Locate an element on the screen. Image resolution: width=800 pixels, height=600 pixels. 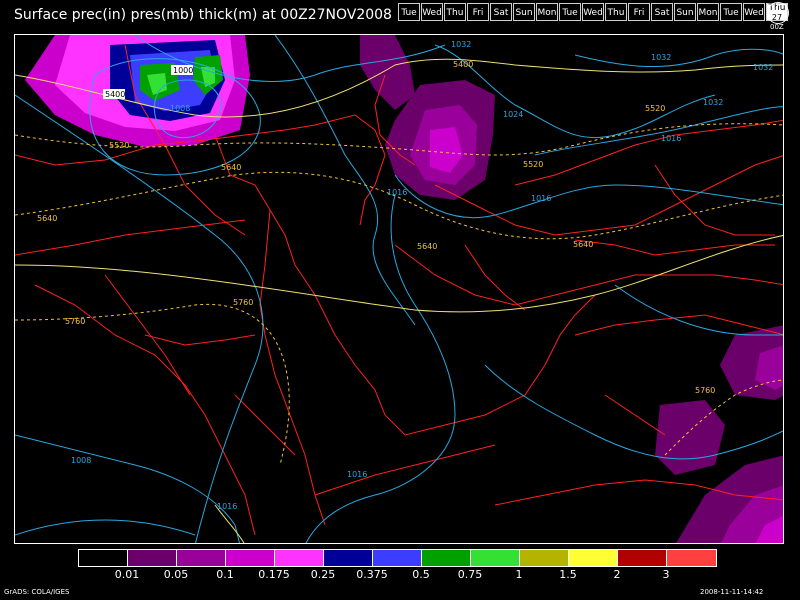
isobar-label: 1000 is located at coordinates (183, 70).